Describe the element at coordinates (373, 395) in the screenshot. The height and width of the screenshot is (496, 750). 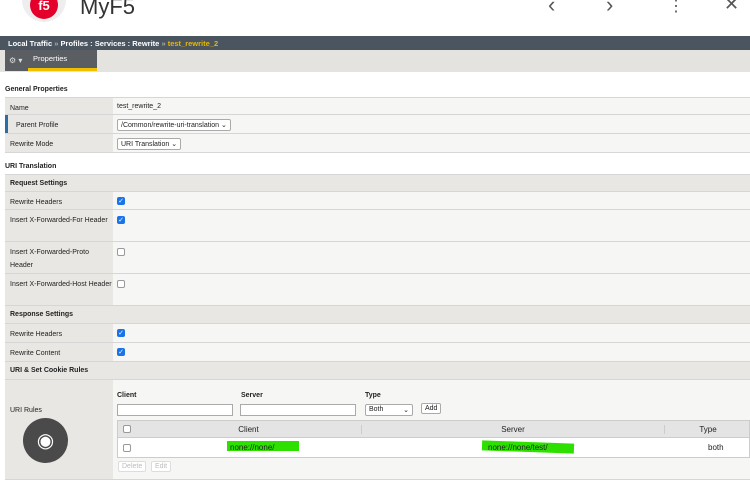
I see `type-field-label: Type` at that location.